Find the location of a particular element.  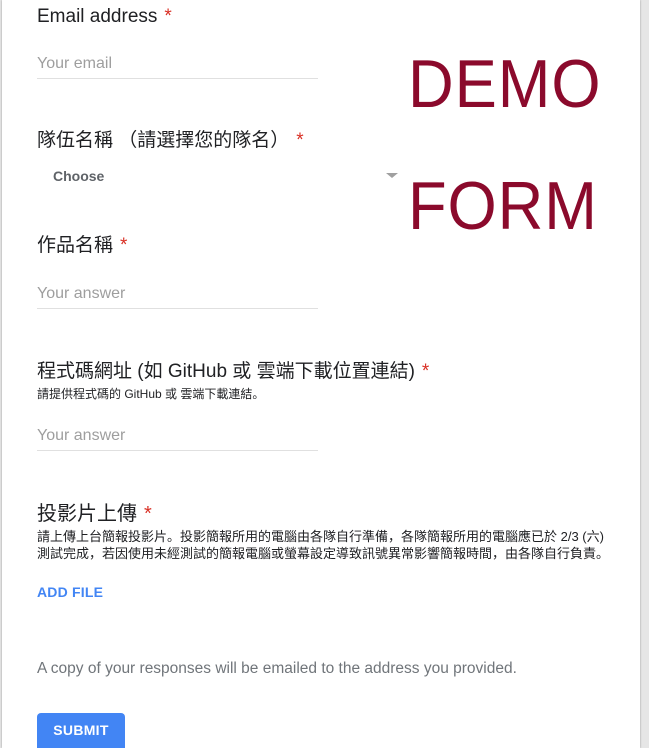

submit-button: SUBMIT is located at coordinates (81, 730).